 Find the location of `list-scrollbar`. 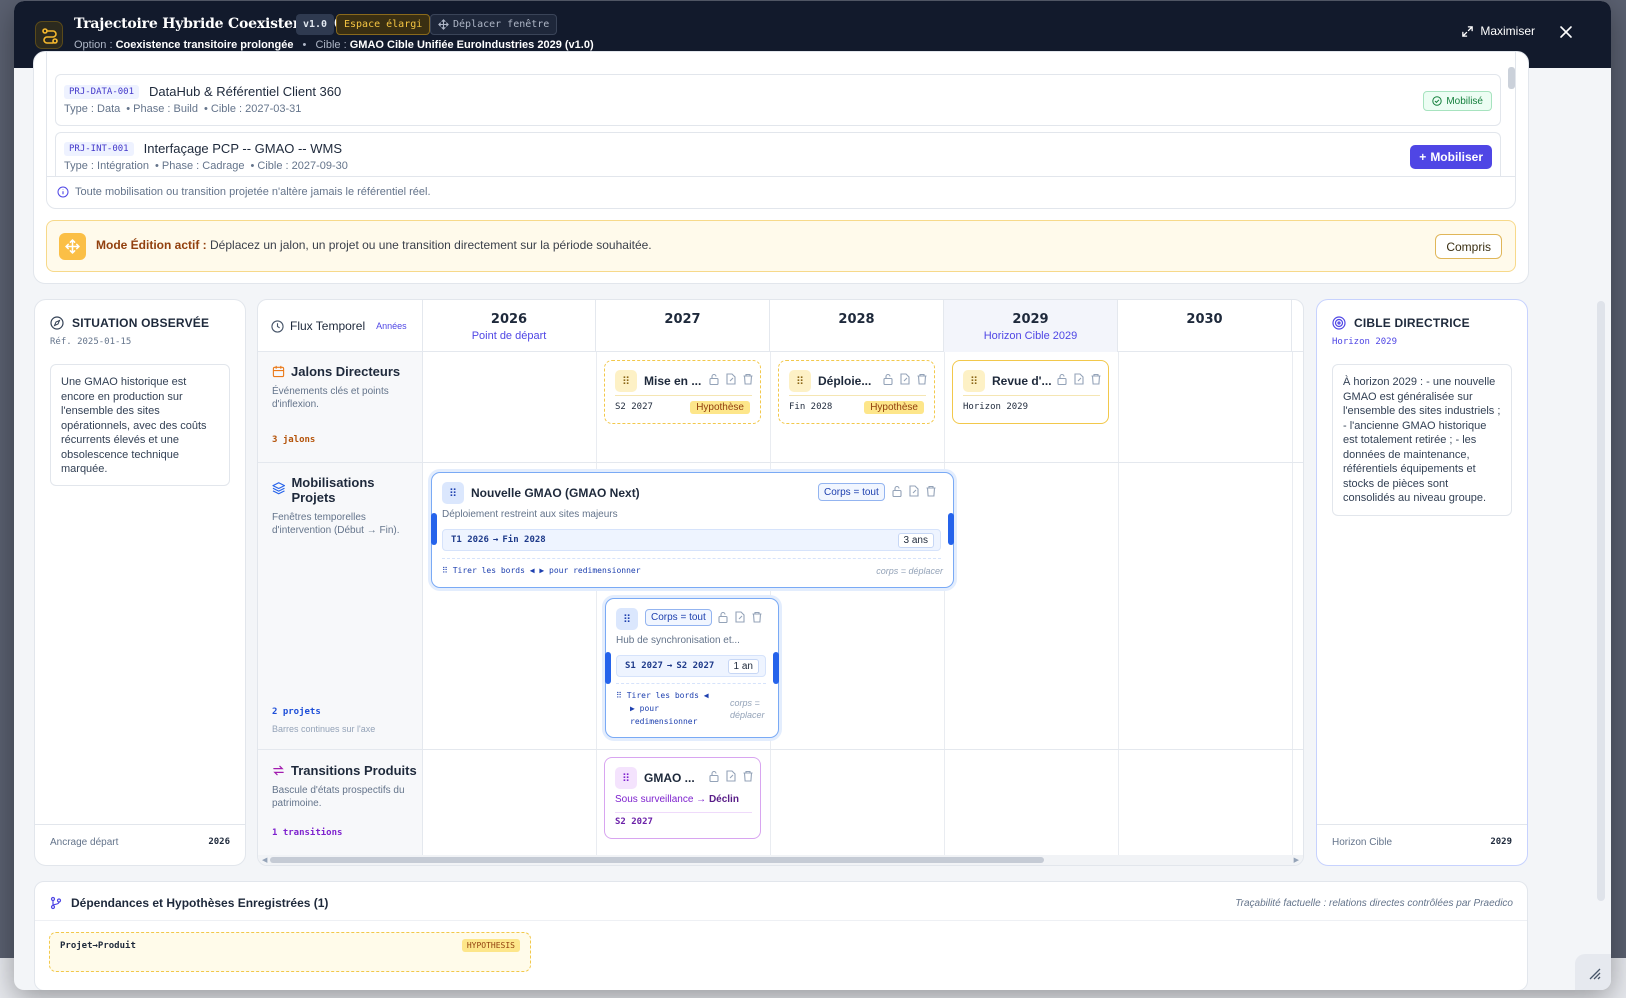

list-scrollbar is located at coordinates (1511, 78).